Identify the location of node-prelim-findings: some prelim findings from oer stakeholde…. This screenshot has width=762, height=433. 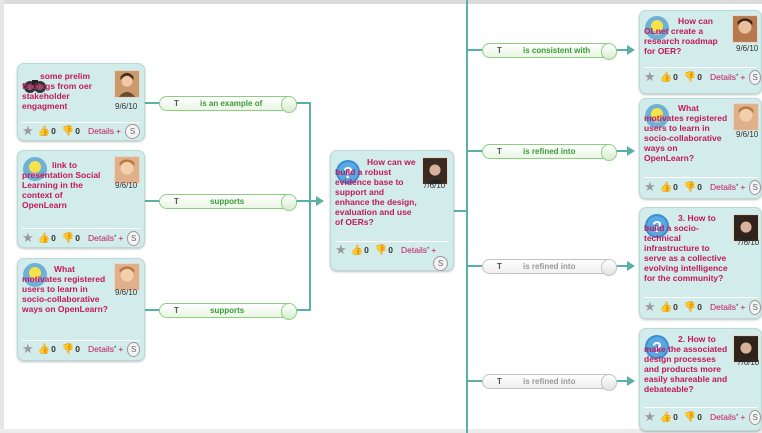
(81, 102).